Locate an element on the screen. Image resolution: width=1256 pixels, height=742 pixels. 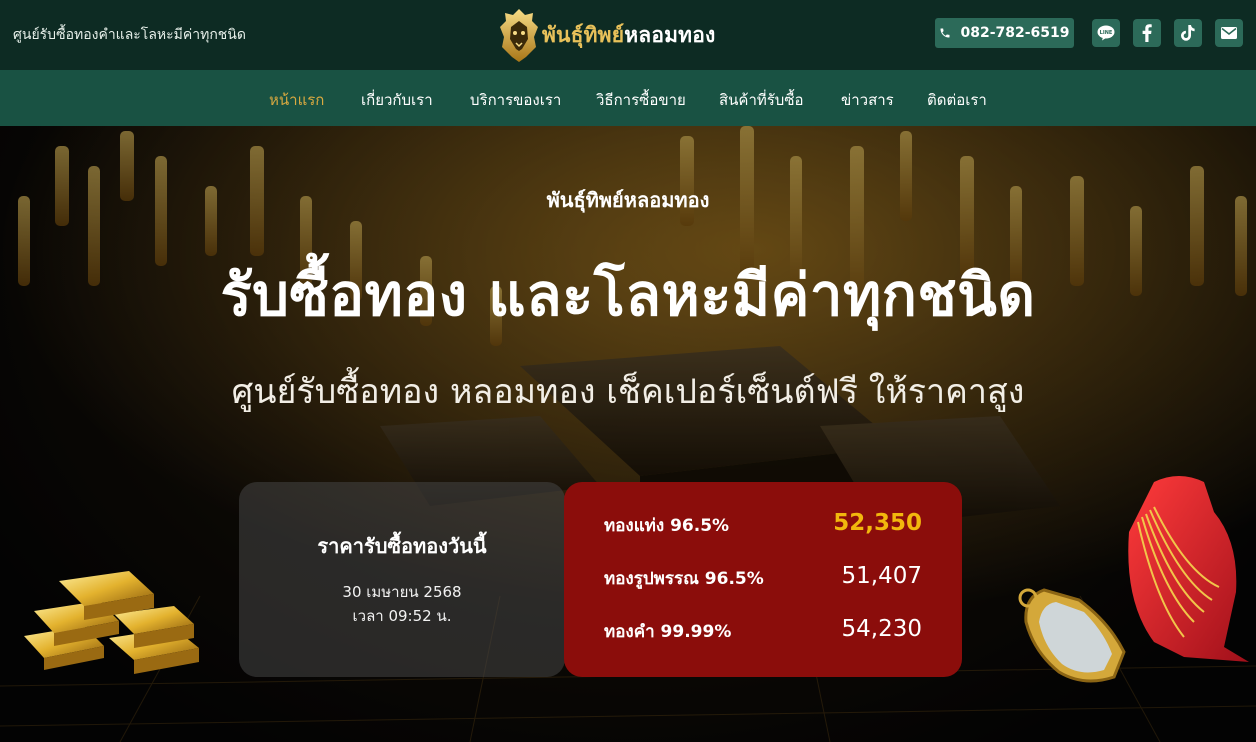
price-value-pure-gold: 54,230 is located at coordinates (881, 629).